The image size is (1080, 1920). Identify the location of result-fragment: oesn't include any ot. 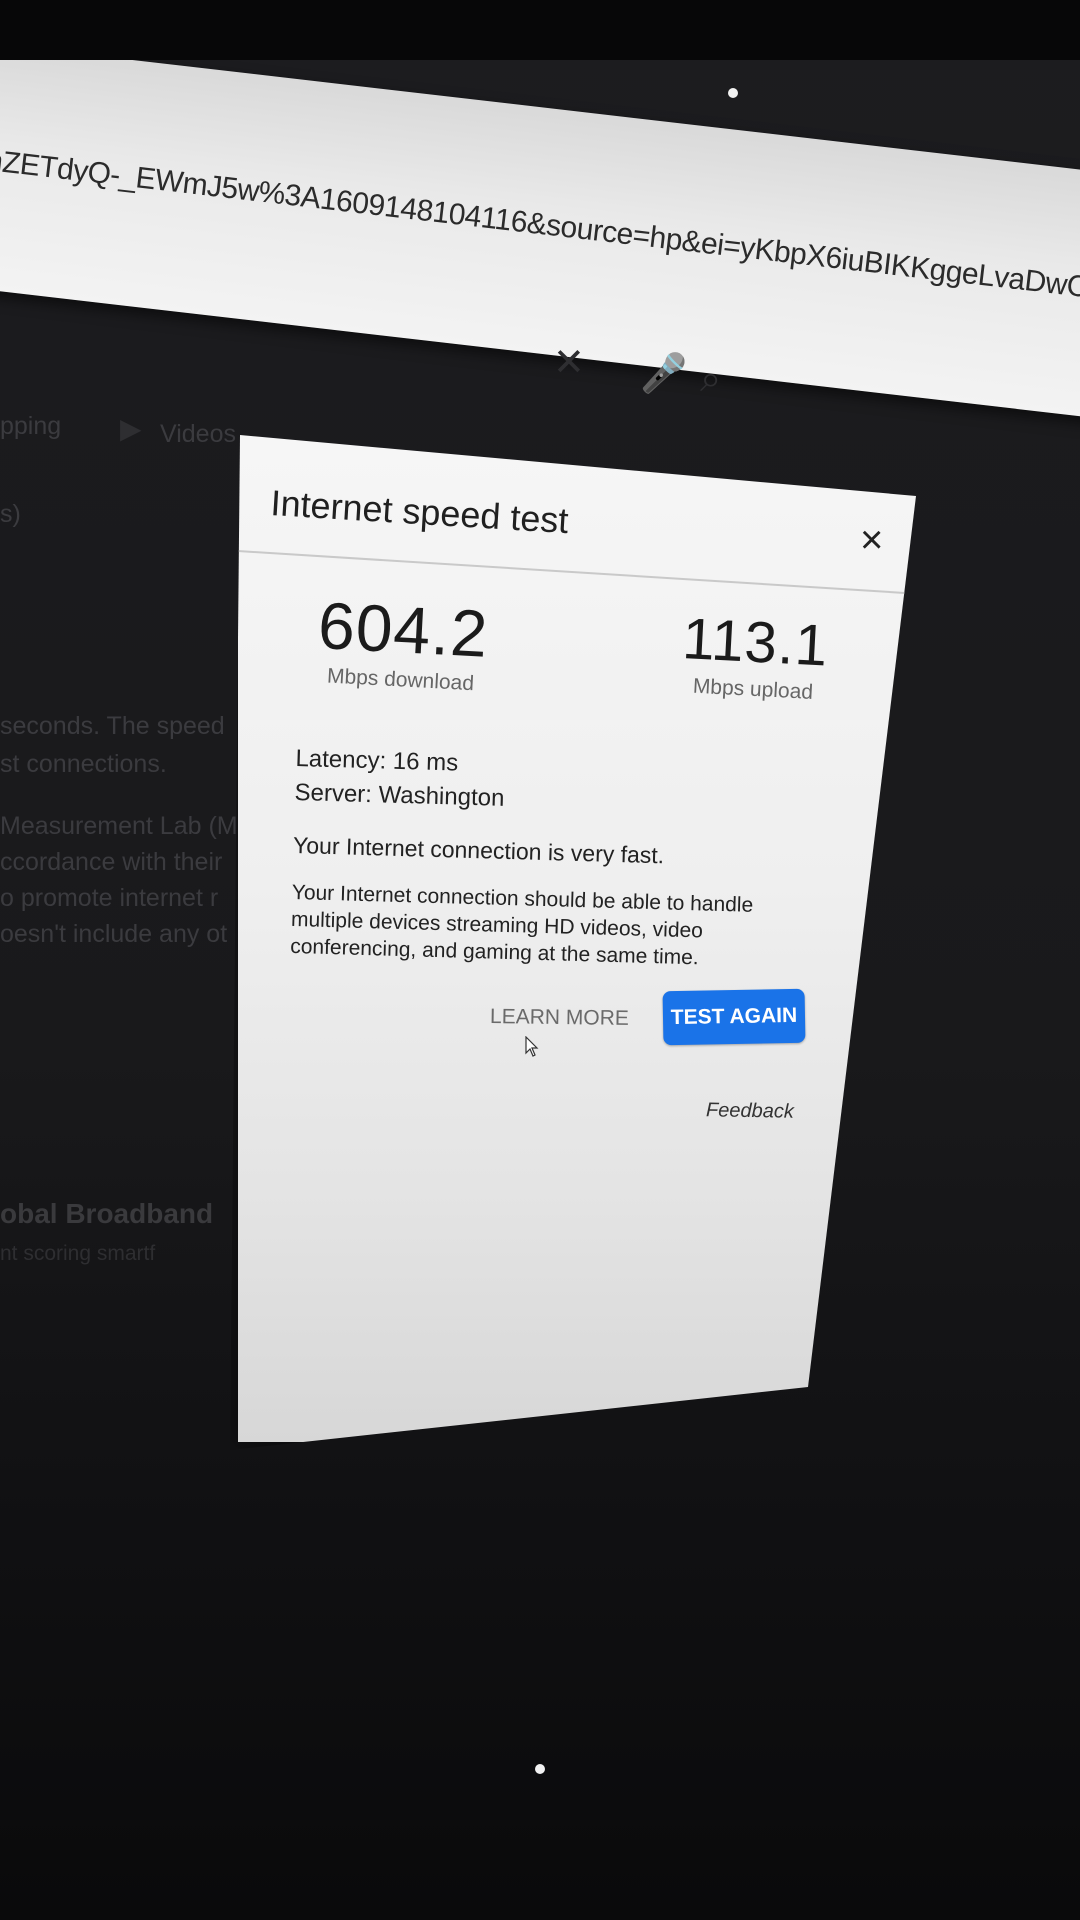
(114, 934).